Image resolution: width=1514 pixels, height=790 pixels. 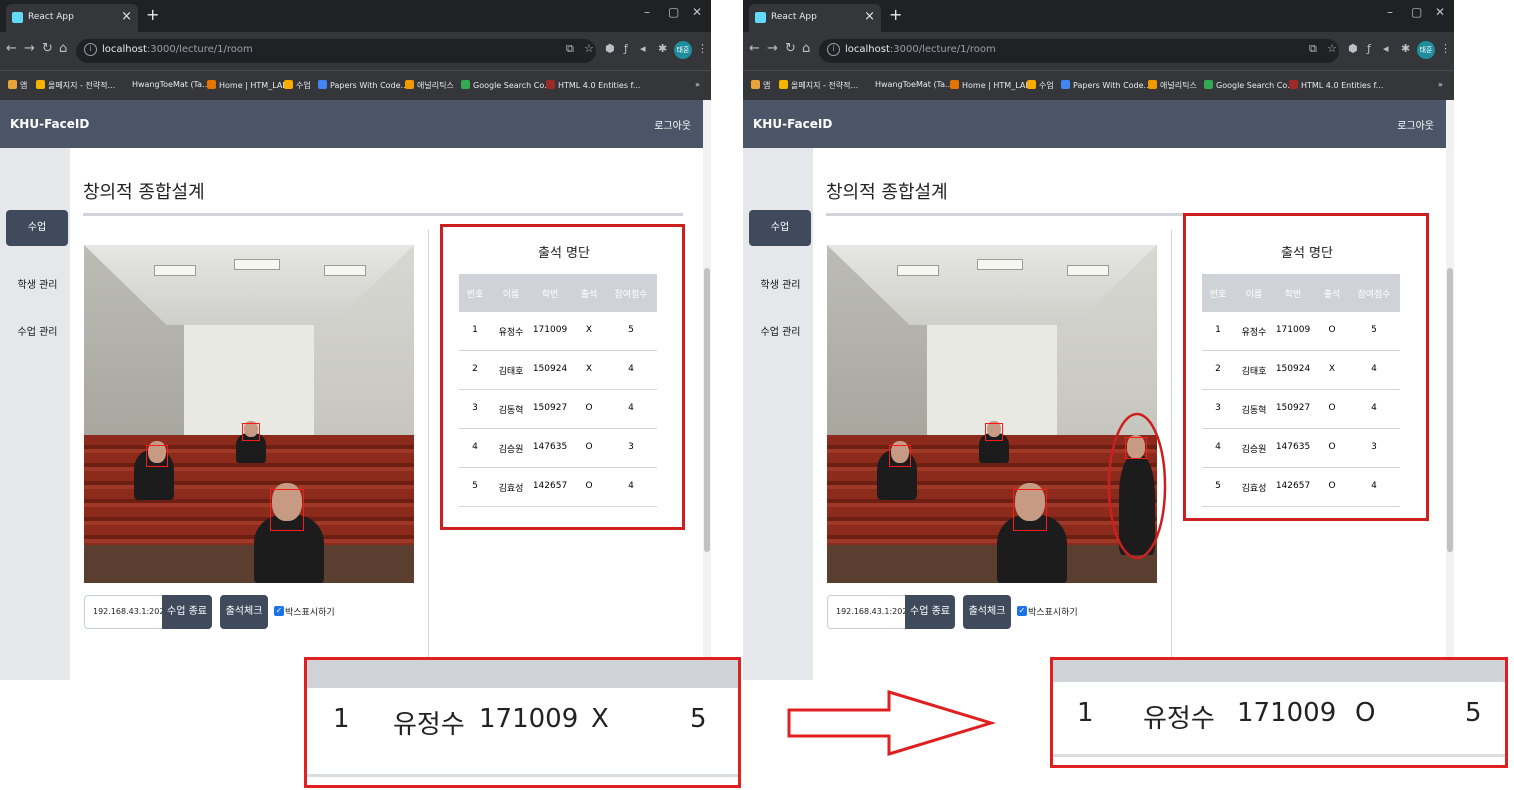 I want to click on camera-controls: 192.168.43.1:2020 수업 종료 출석체크 ✓ 박스표시하기, so click(x=992, y=615).